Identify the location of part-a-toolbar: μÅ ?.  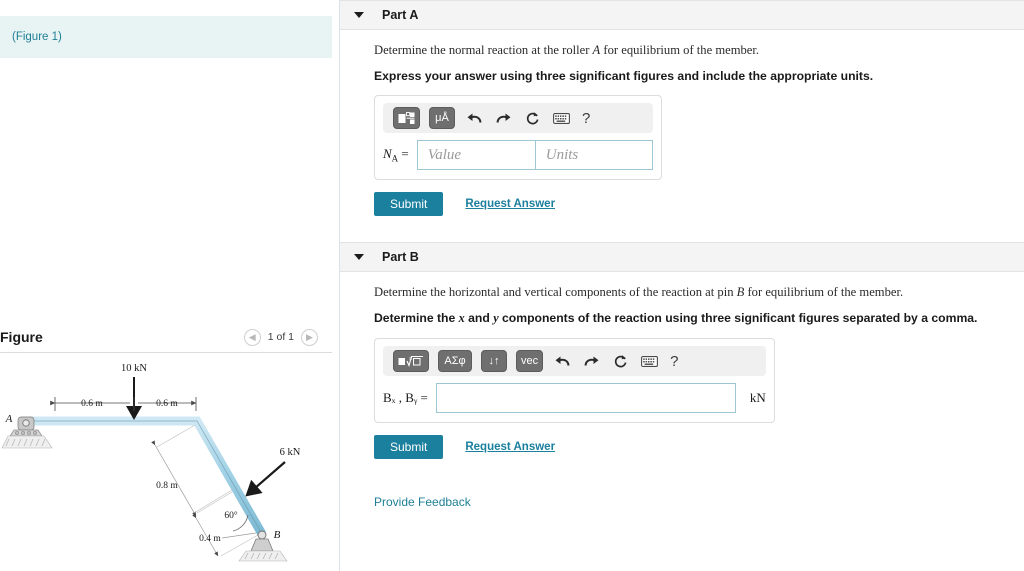
(518, 118).